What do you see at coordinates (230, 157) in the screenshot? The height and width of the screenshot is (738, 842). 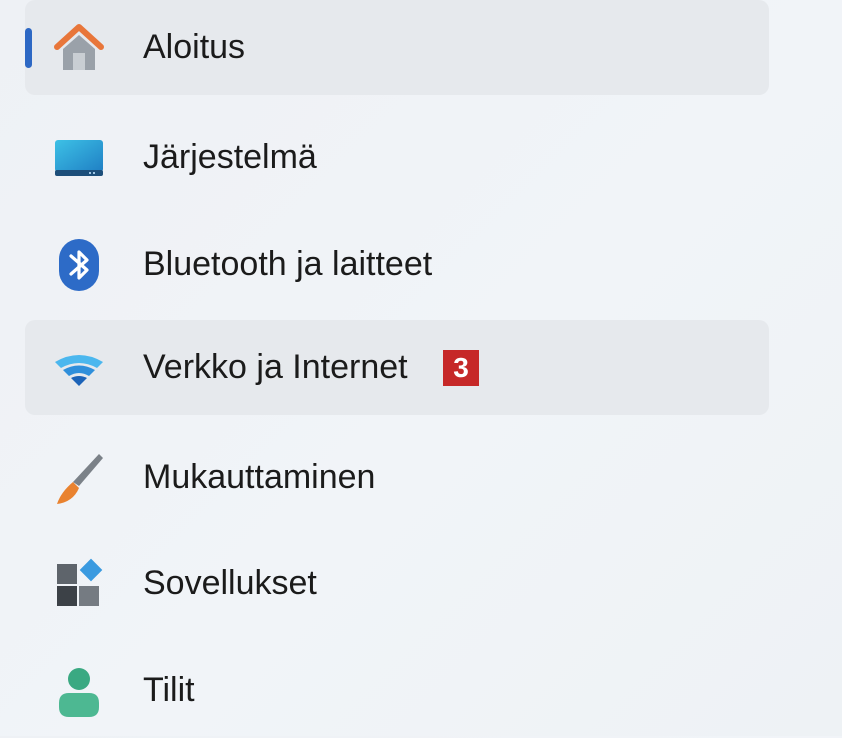 I see `nav-item-label: Järjestelmä` at bounding box center [230, 157].